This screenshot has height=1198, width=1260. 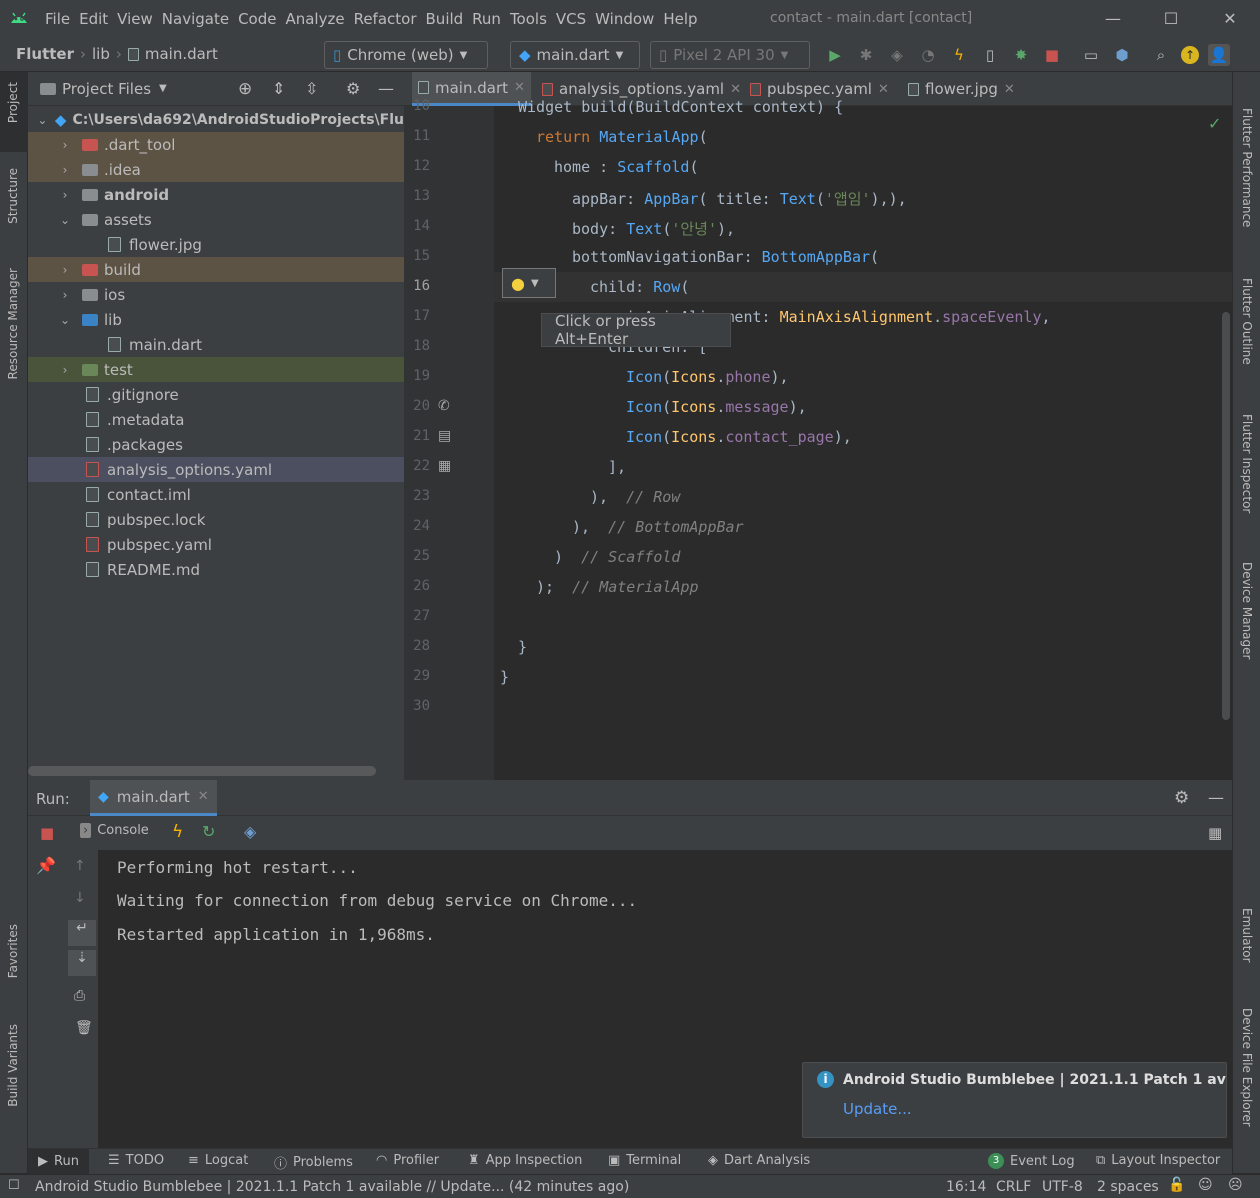 I want to click on debug-icon: ✱, so click(x=866, y=55).